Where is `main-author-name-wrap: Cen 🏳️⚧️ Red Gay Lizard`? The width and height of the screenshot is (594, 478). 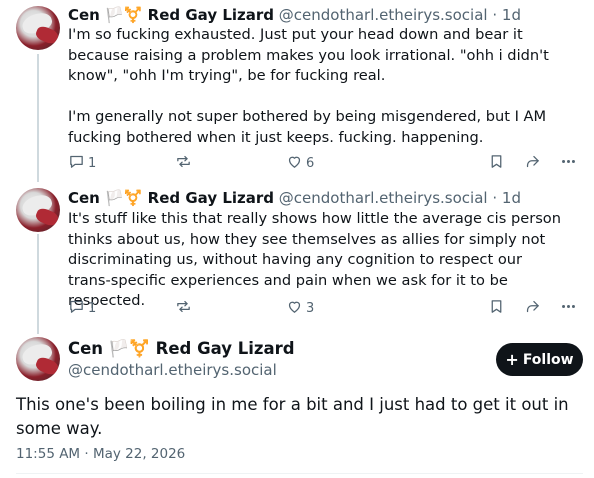
main-author-name-wrap: Cen 🏳️⚧️ Red Gay Lizard is located at coordinates (181, 349).